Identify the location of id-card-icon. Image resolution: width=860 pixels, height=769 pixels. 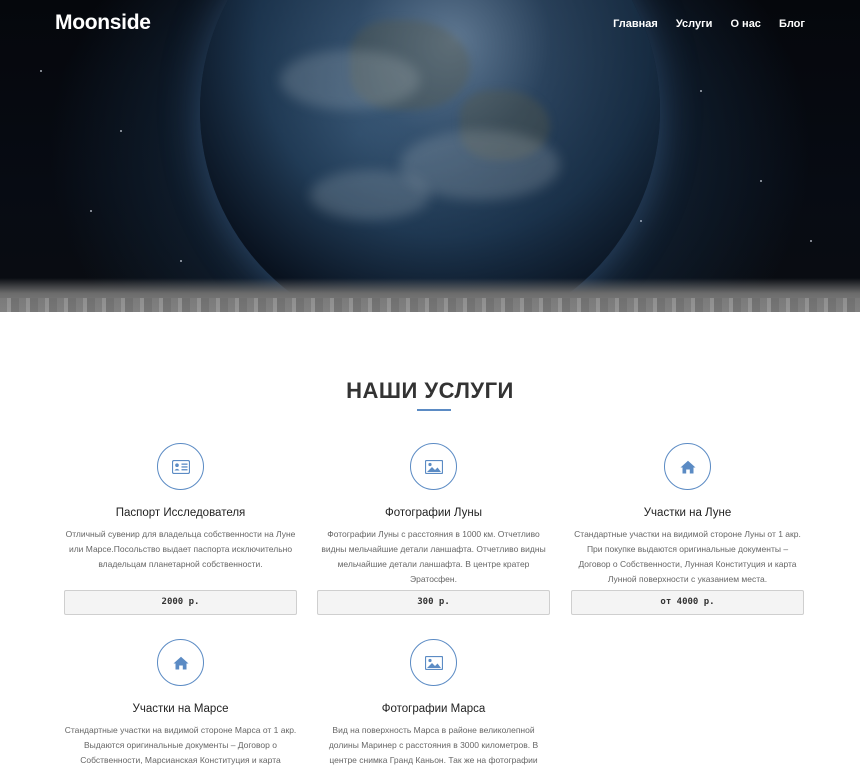
(180, 466).